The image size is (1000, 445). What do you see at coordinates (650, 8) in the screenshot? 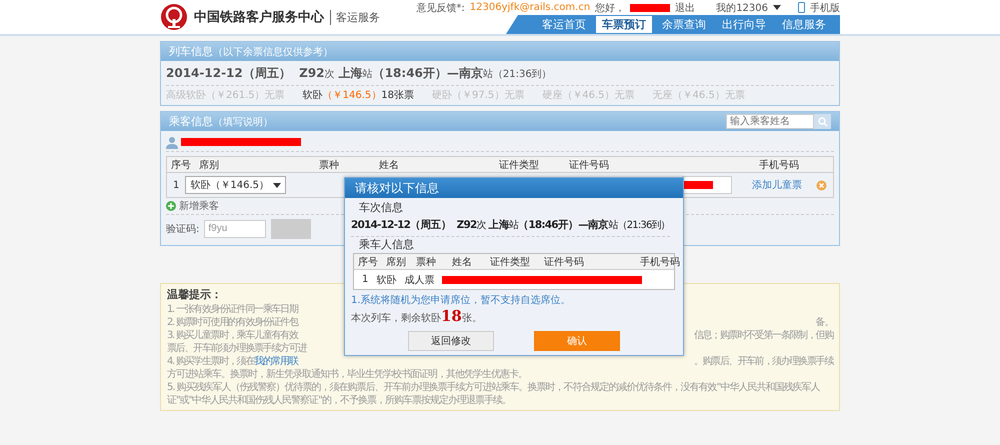
I see `redaction-bar` at bounding box center [650, 8].